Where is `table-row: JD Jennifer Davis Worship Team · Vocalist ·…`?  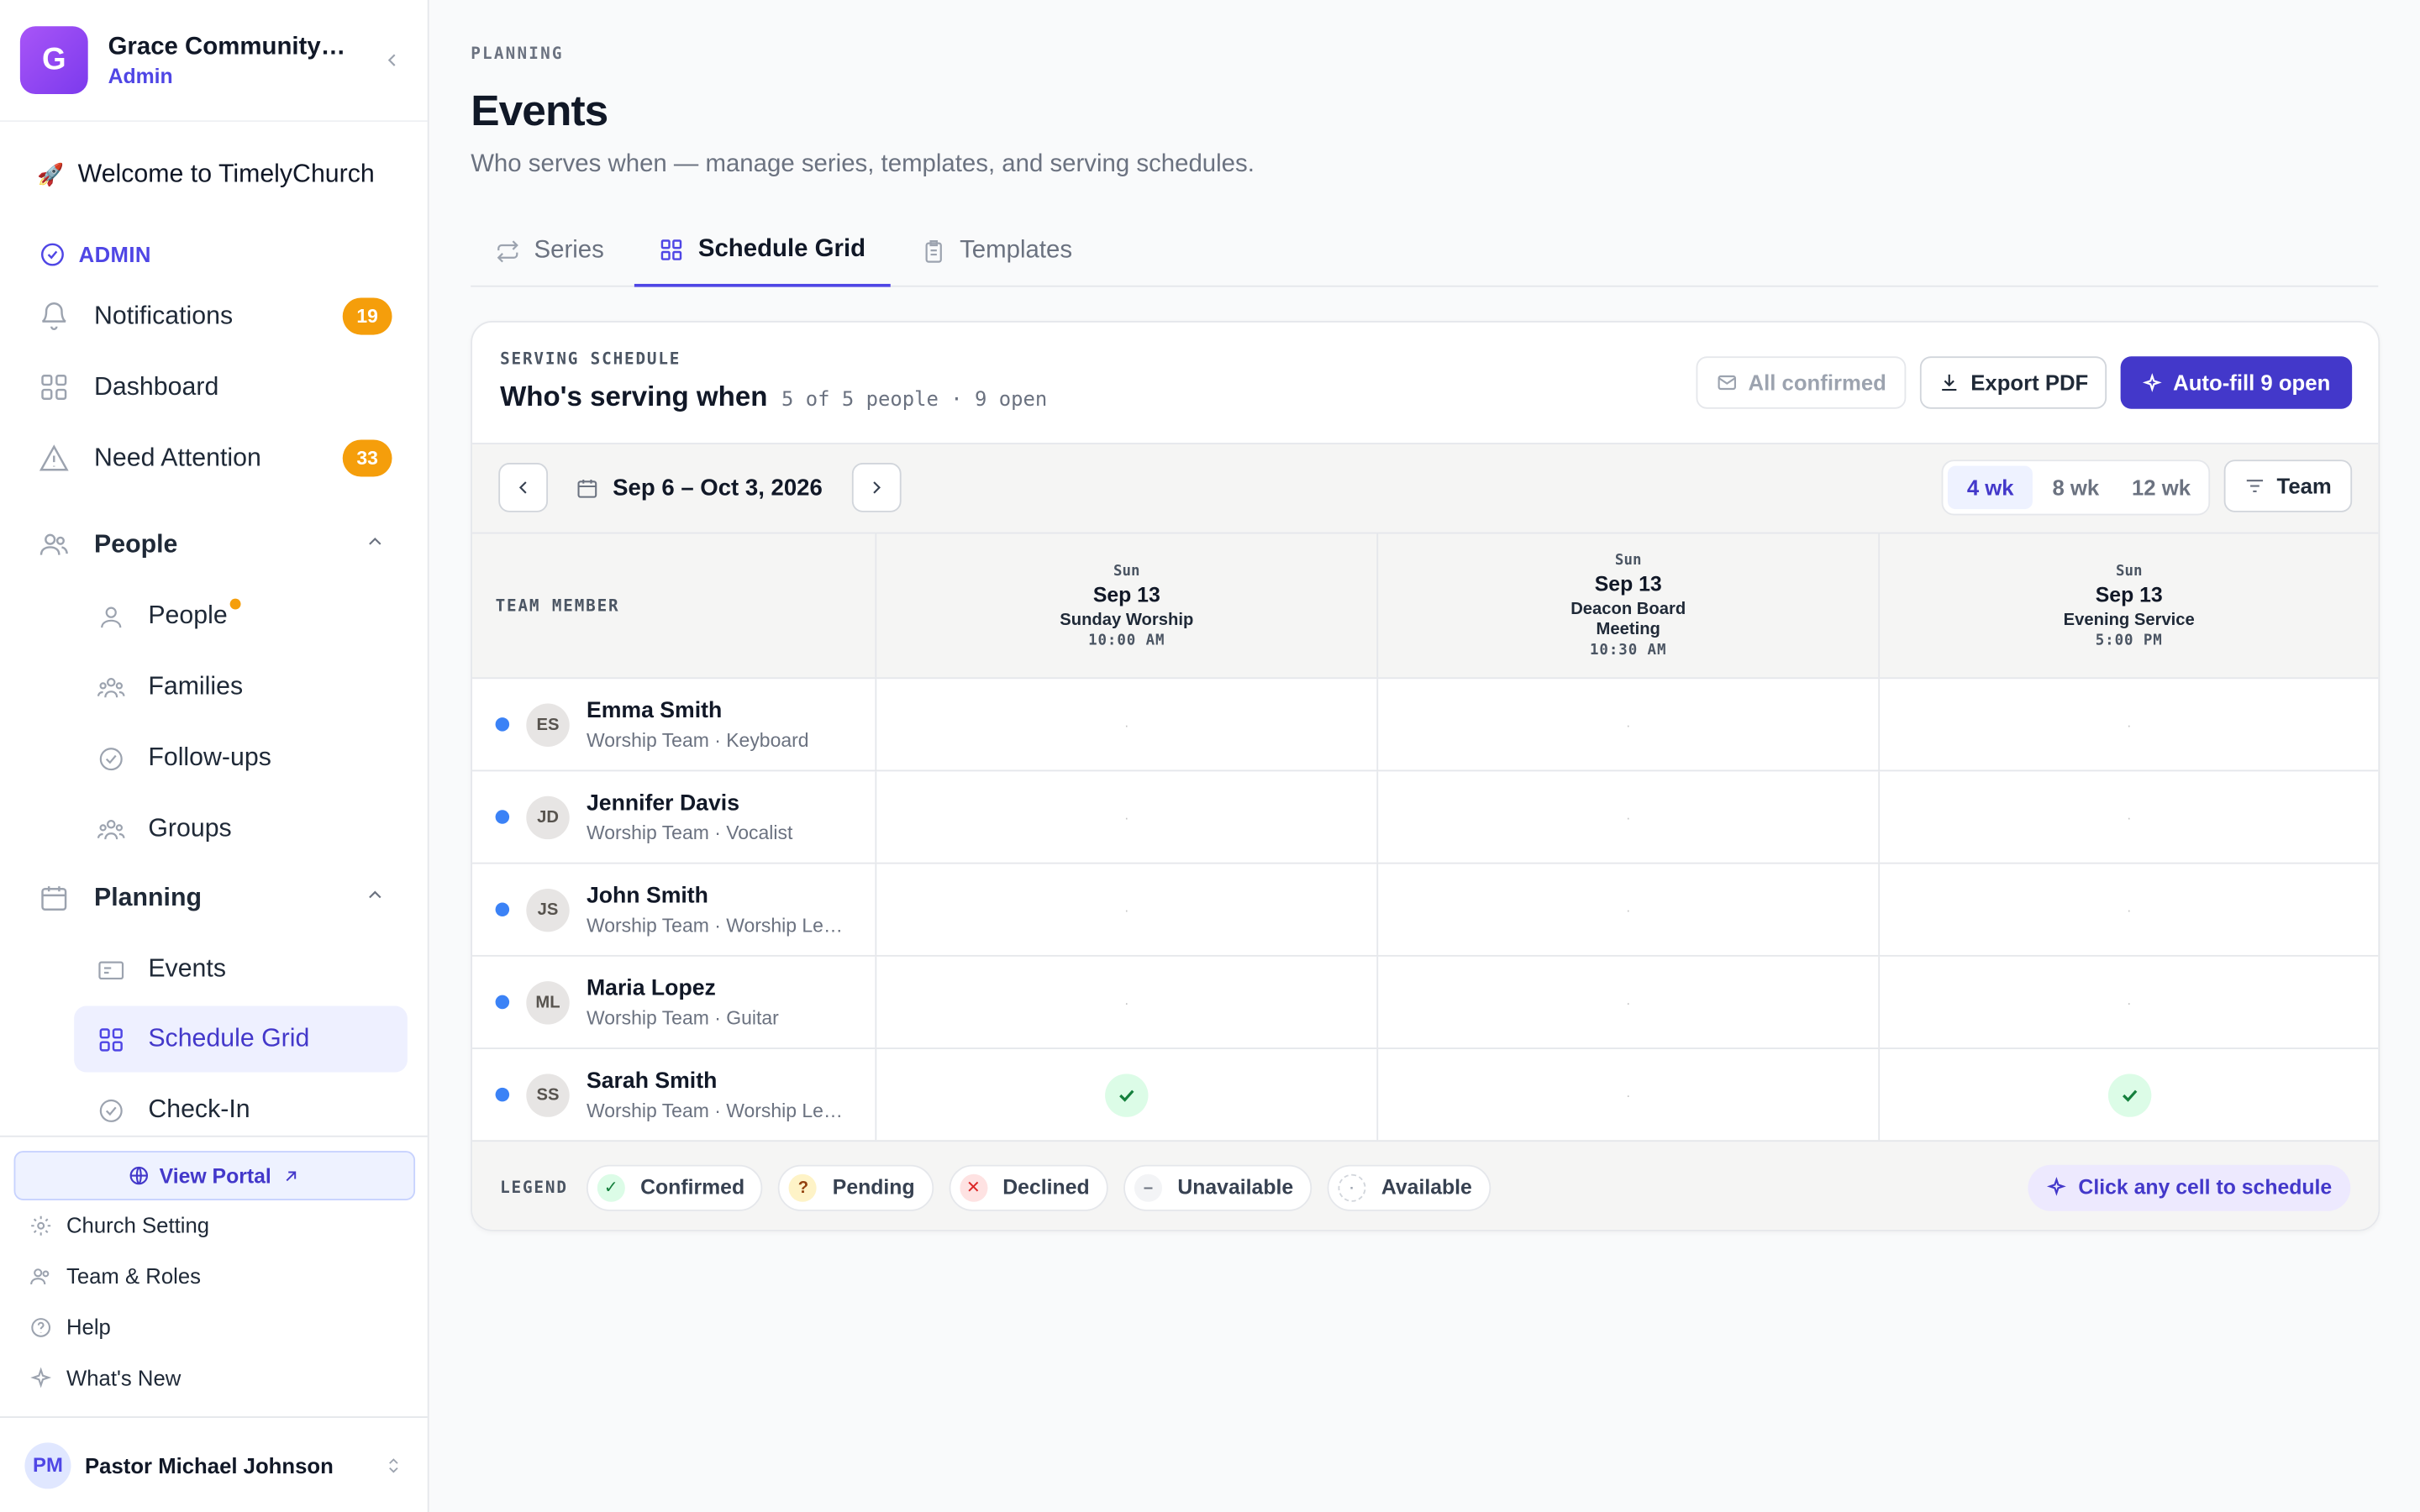
table-row: JD Jennifer Davis Worship Team · Vocalist ·… is located at coordinates (1425, 817).